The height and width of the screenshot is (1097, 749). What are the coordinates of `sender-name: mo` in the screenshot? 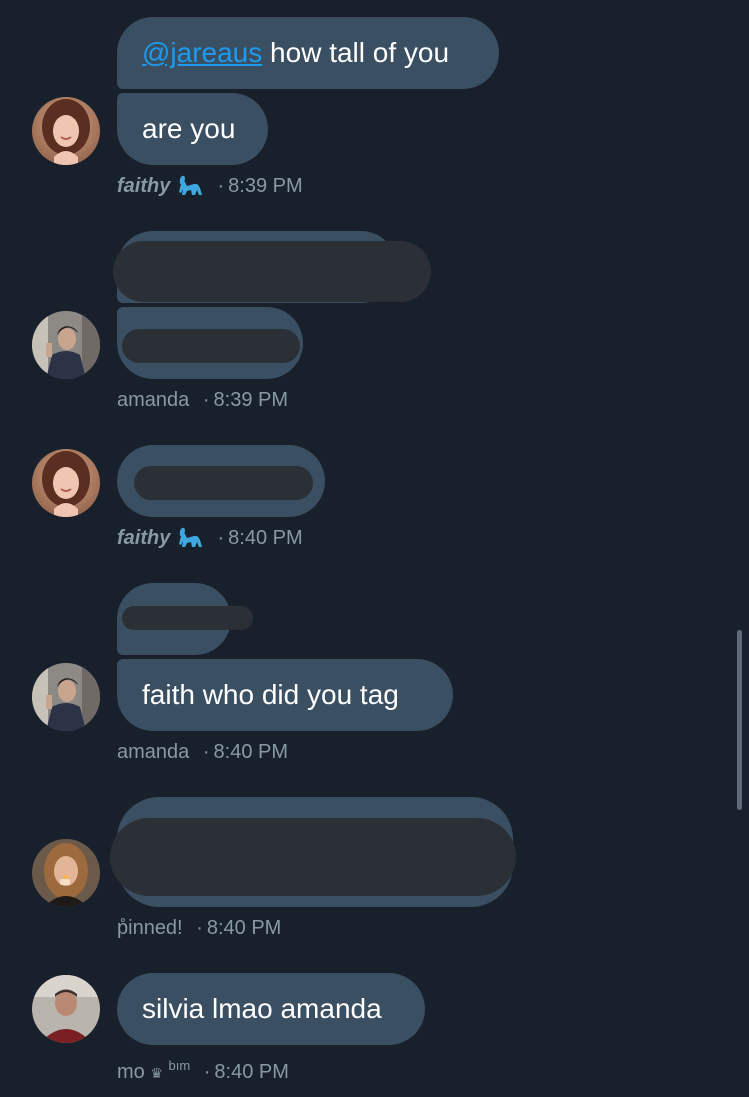 It's located at (131, 1072).